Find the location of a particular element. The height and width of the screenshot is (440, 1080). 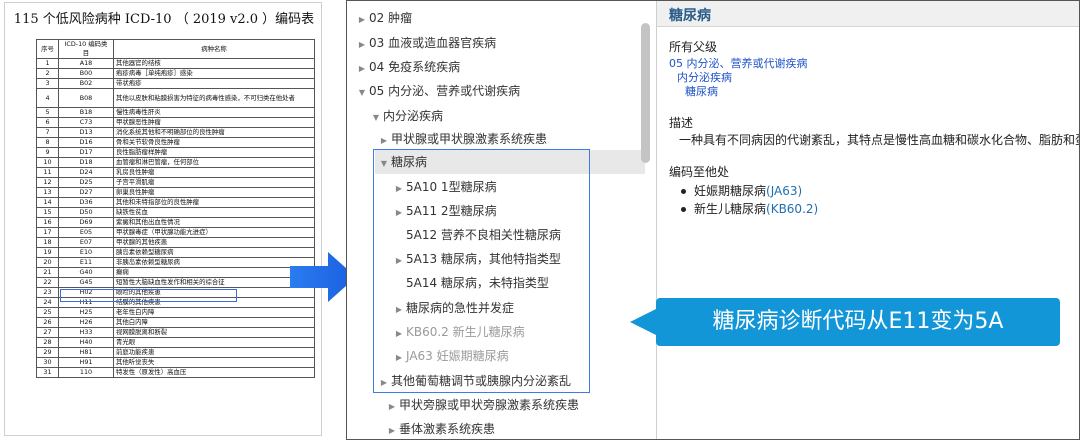

description-text: 一种具有不同病因的代谢紊乱，其特点是慢性高血糖和碳水化合物、脂肪和蛋白质代谢 is located at coordinates (879, 140).